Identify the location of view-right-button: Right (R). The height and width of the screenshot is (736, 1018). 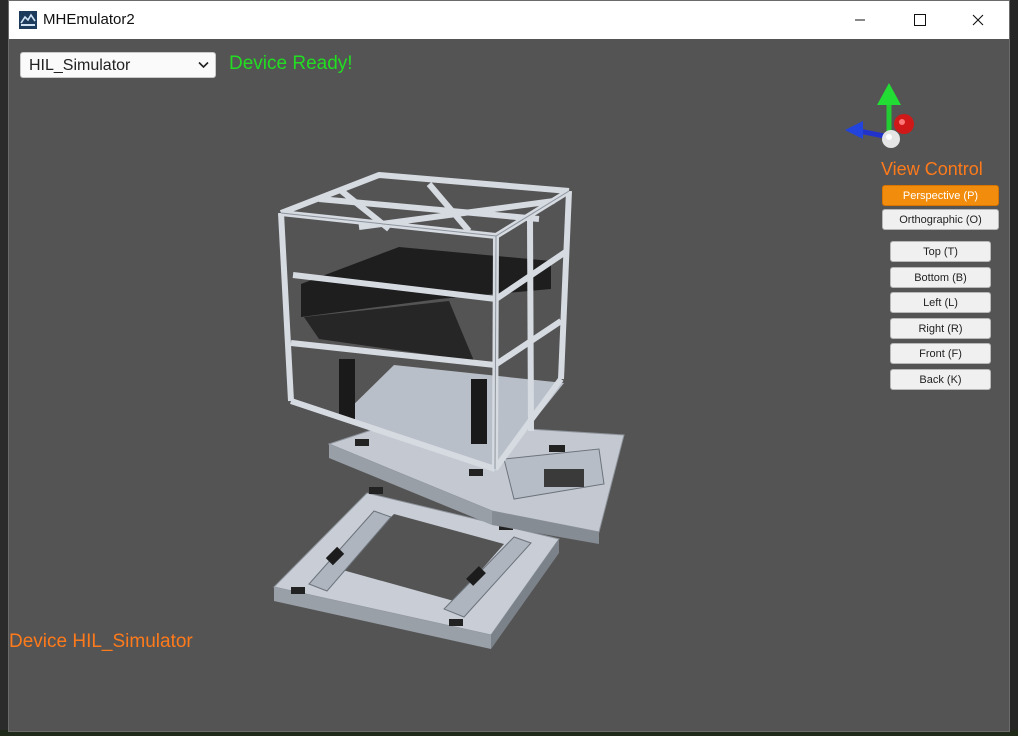
(940, 328).